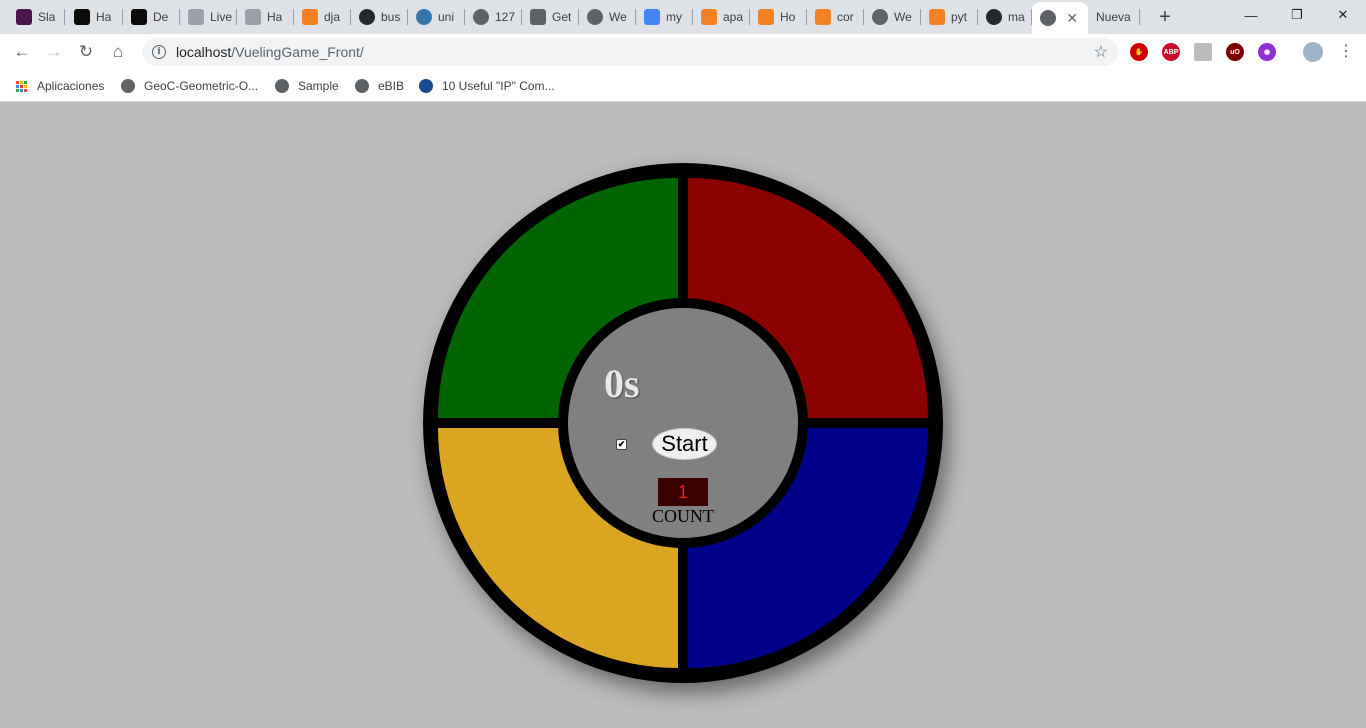  Describe the element at coordinates (1165, 17) in the screenshot. I see `new-tab-button: +` at that location.